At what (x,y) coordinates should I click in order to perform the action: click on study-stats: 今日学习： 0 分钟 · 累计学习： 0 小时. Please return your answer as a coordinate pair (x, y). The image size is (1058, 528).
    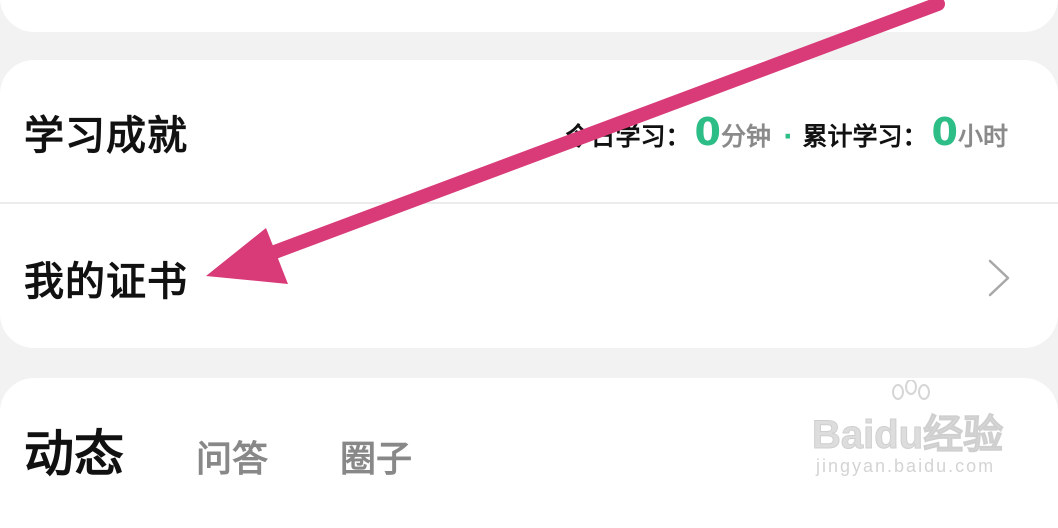
    Looking at the image, I should click on (791, 132).